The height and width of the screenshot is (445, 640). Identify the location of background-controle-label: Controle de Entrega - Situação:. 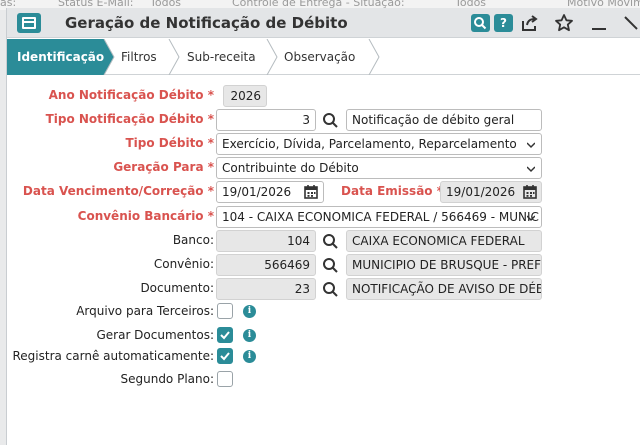
(318, 4).